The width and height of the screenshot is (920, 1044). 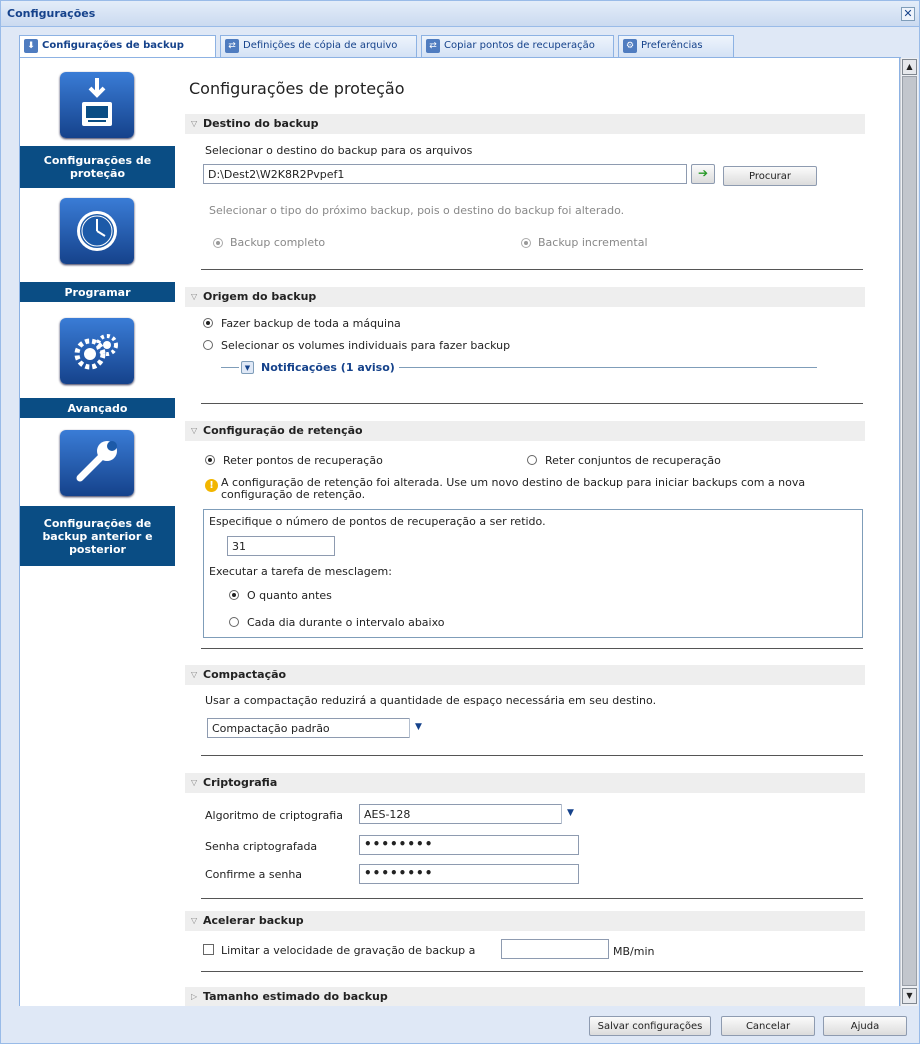 What do you see at coordinates (311, 323) in the screenshot?
I see `whole-machine-label: Fazer backup de toda a máquina` at bounding box center [311, 323].